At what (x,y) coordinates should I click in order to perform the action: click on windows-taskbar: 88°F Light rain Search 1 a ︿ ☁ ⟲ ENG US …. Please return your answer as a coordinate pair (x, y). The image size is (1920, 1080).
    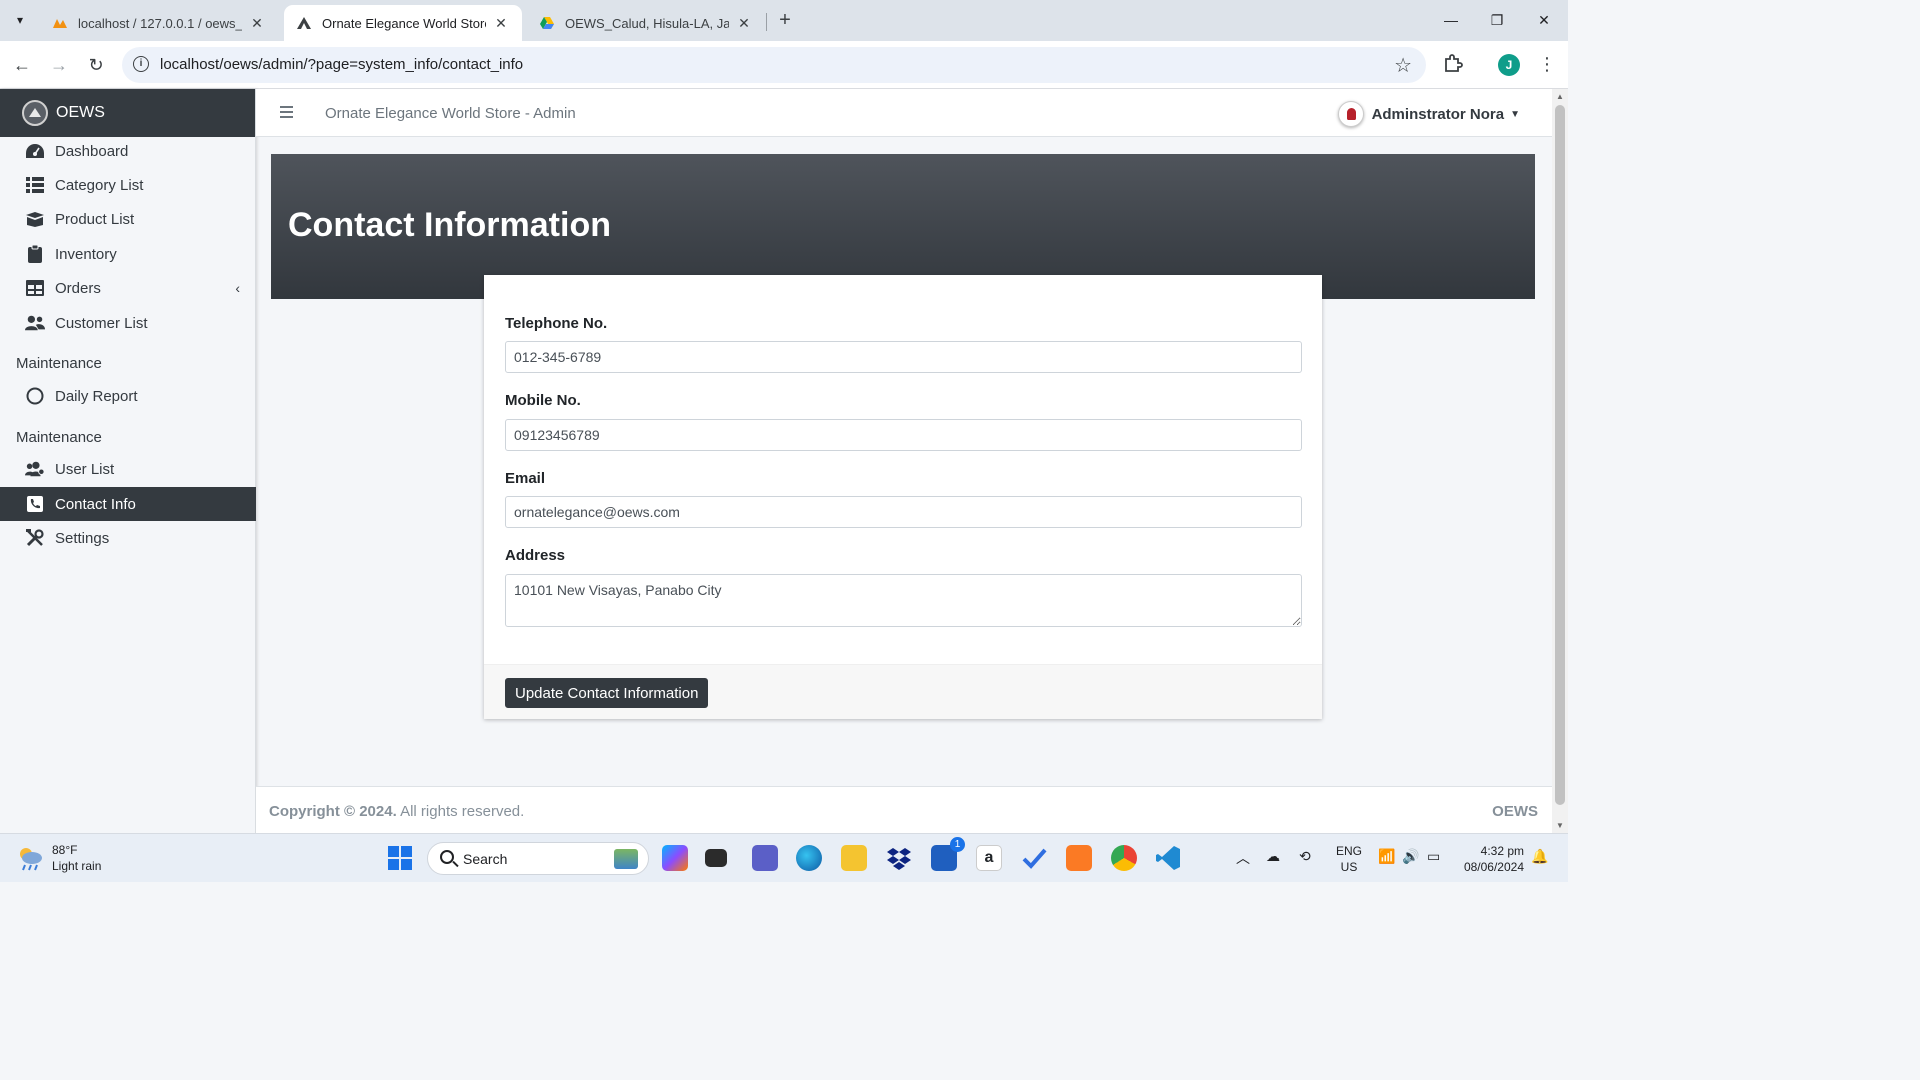
    Looking at the image, I should click on (784, 857).